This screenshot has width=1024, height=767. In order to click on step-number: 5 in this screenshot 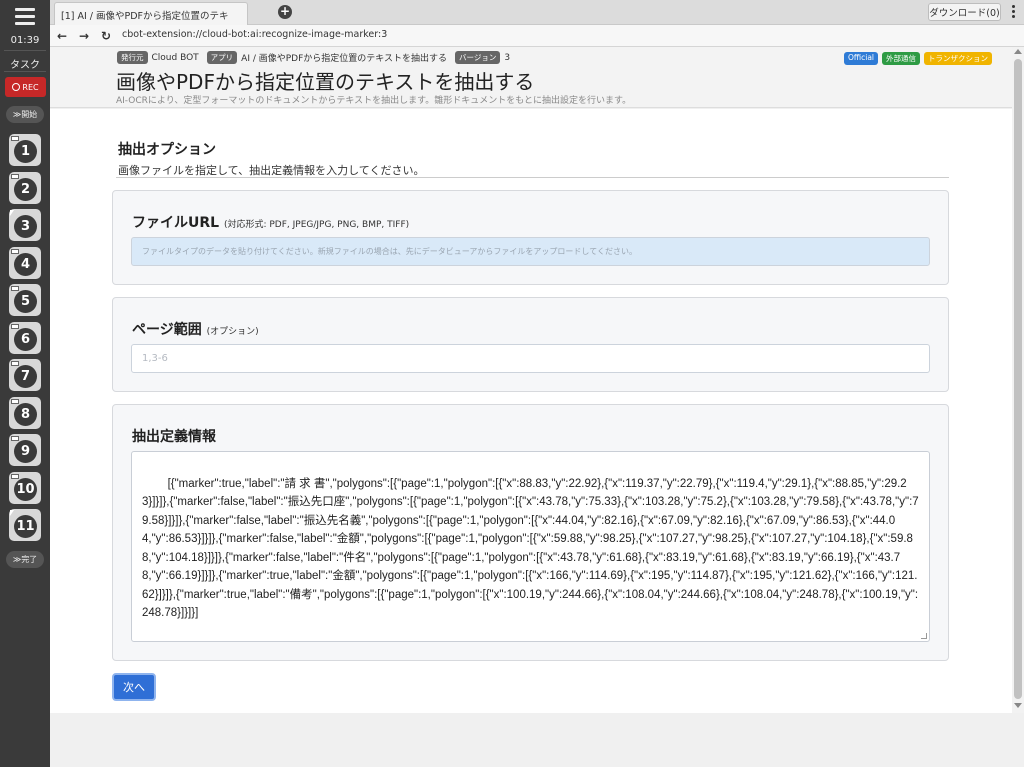, I will do `click(25, 301)`.